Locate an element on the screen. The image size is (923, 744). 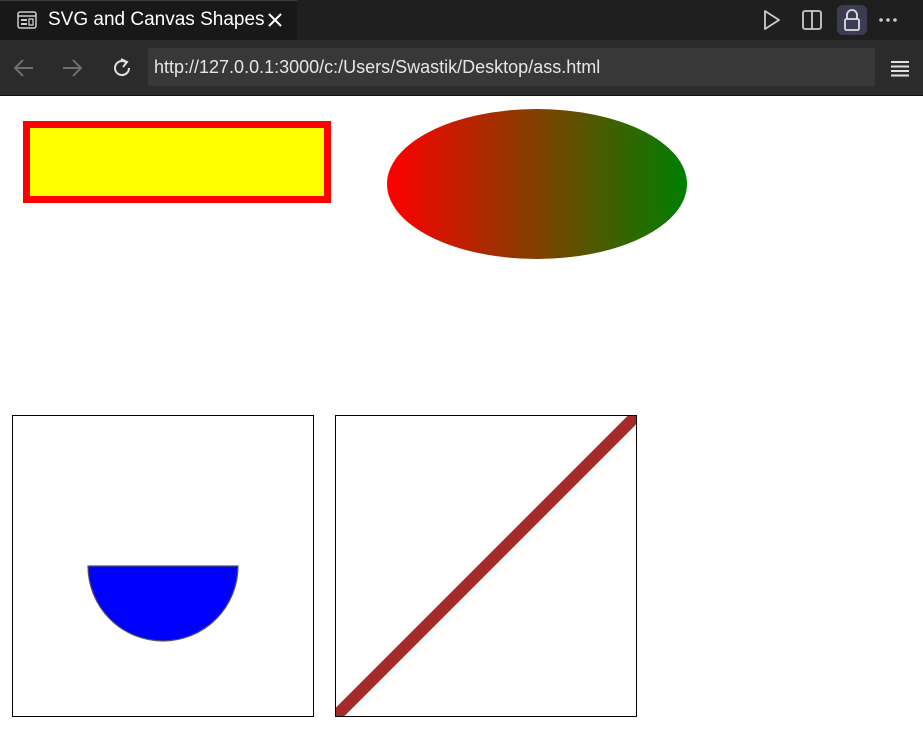
canvas-diagonal-line is located at coordinates (486, 566).